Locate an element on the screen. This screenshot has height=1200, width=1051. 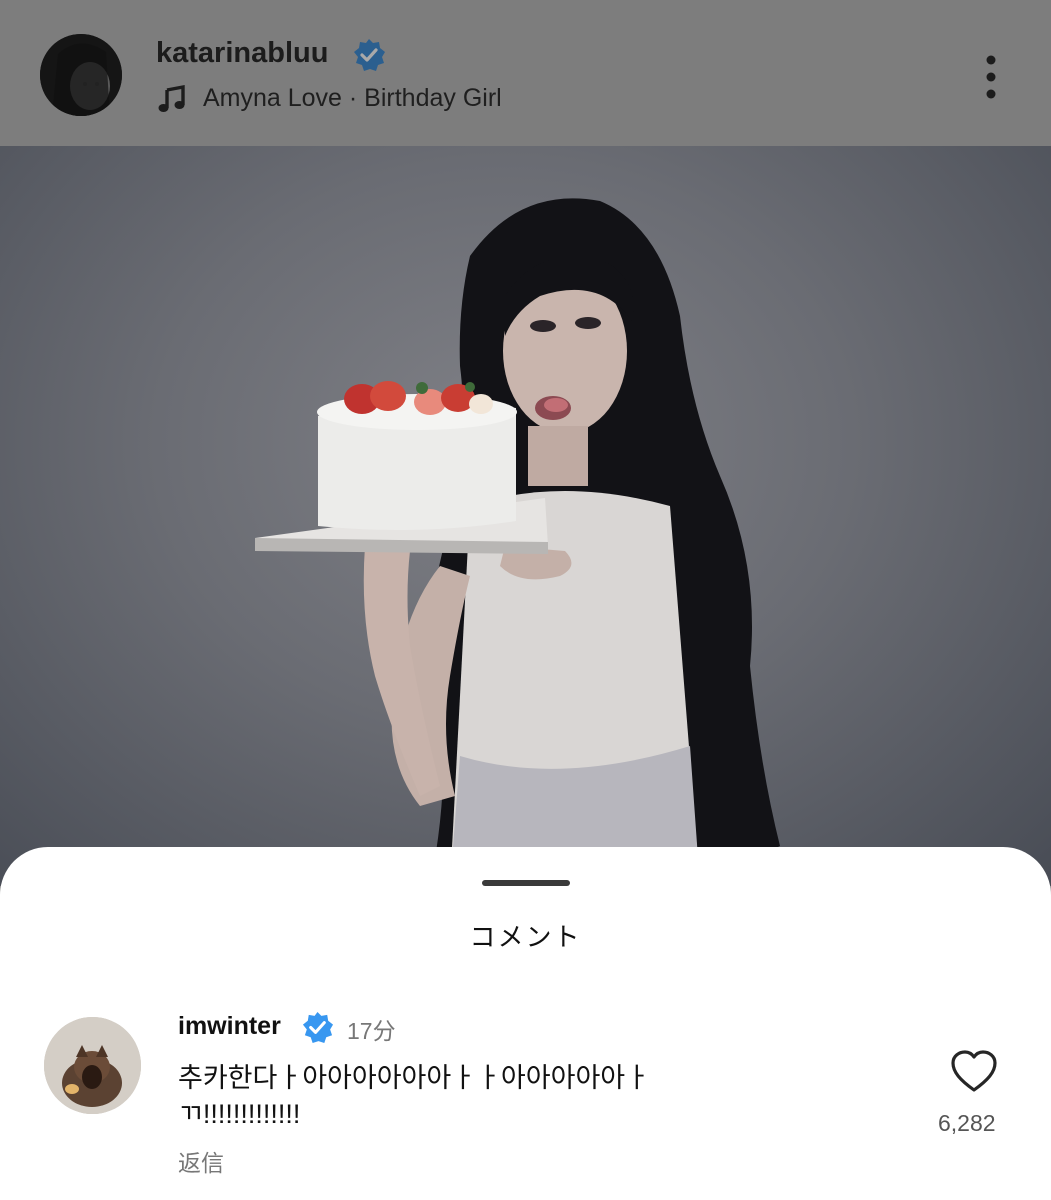
post-header: katarinabluu Amyna Love · Birthday Girl is located at coordinates (525, 73).